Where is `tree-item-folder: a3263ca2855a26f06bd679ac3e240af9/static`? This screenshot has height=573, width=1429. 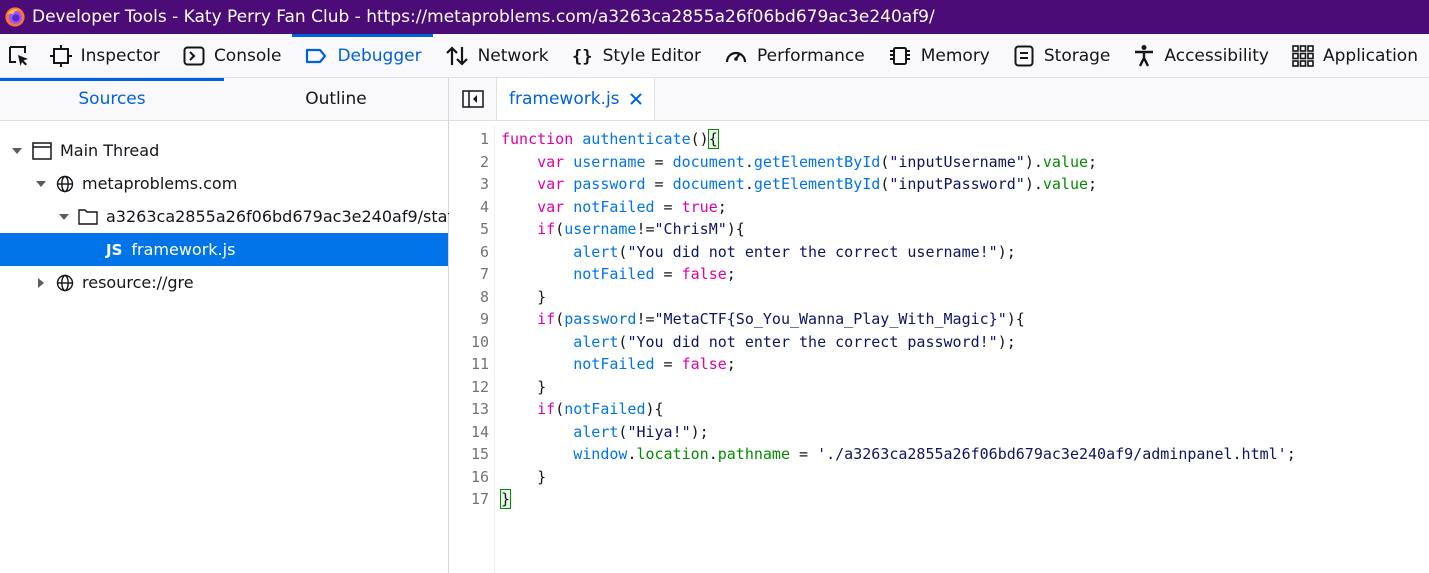
tree-item-folder: a3263ca2855a26f06bd679ac3e240af9/static is located at coordinates (233, 216).